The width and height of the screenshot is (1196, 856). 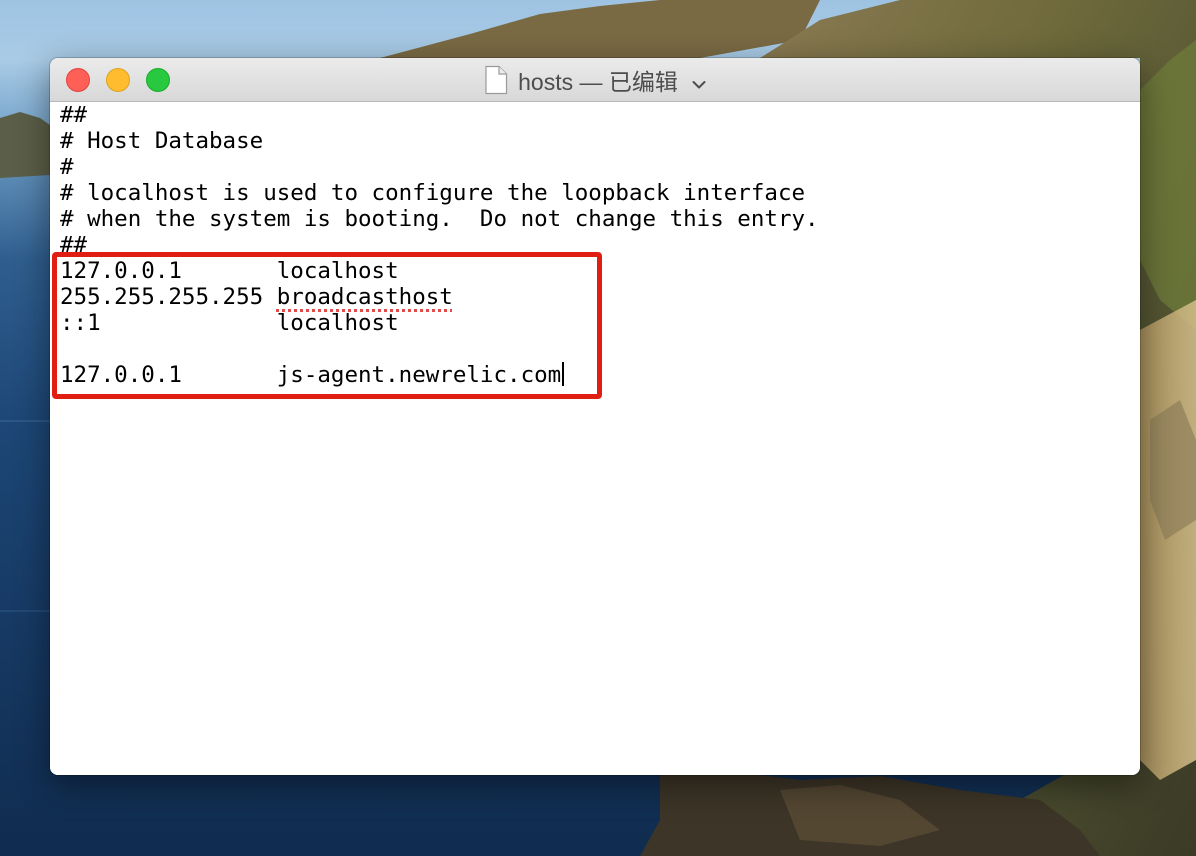 I want to click on zoom-button, so click(x=158, y=80).